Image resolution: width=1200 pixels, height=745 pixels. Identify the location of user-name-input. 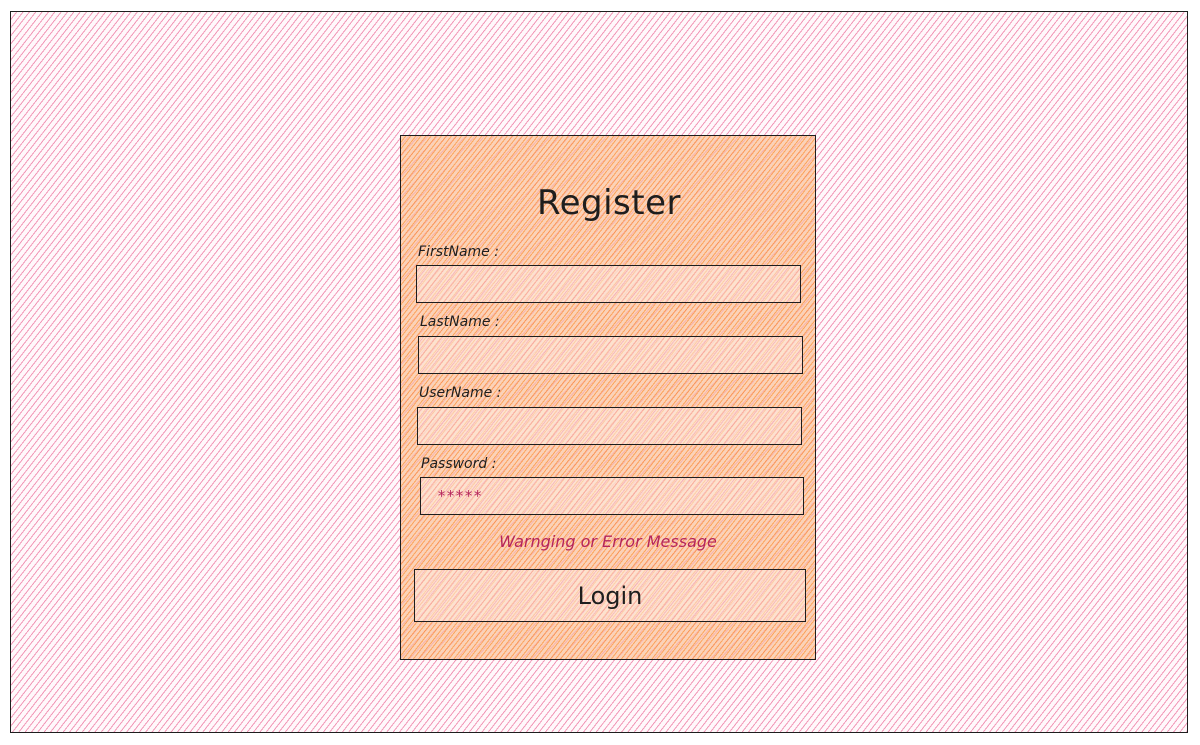
(609, 426).